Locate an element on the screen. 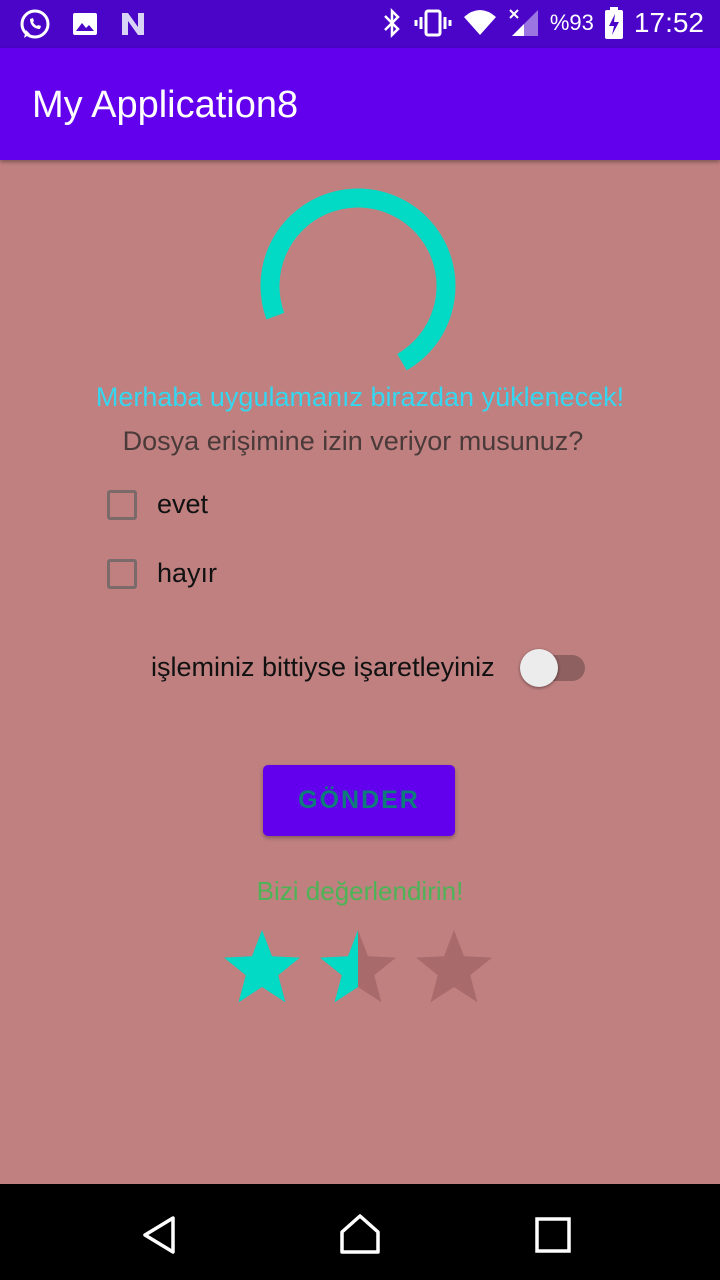  vibrate-icon is located at coordinates (433, 23).